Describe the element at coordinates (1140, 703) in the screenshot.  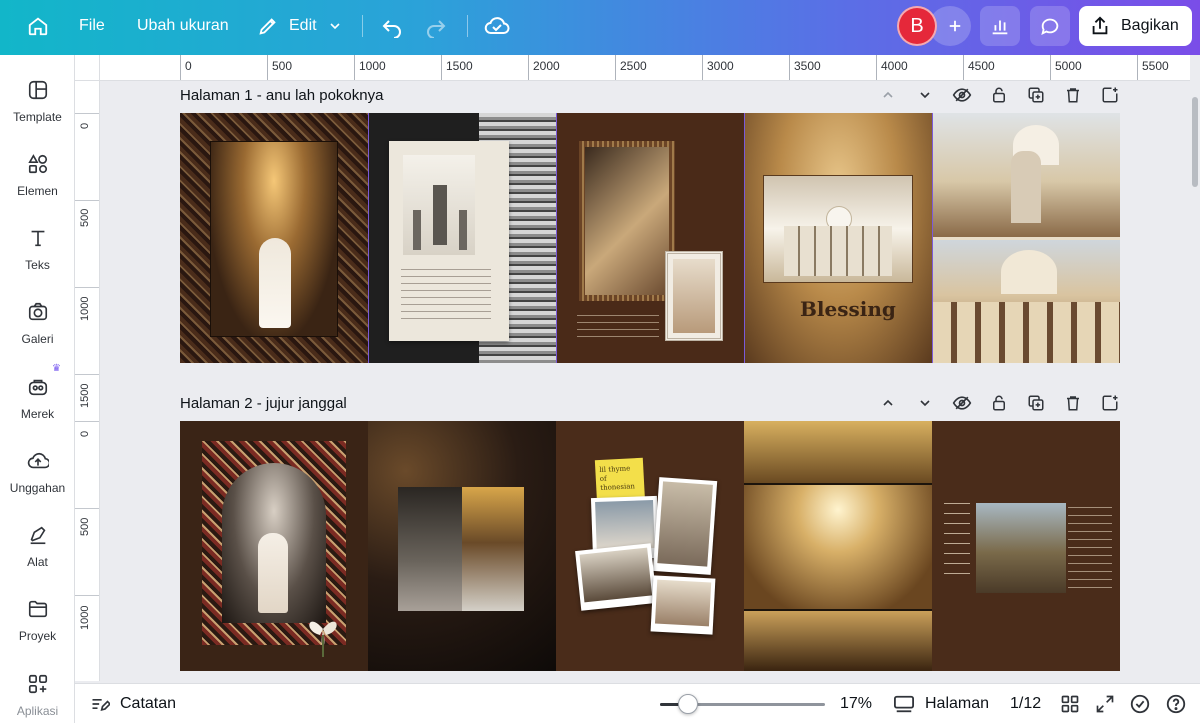
I see `check-button` at that location.